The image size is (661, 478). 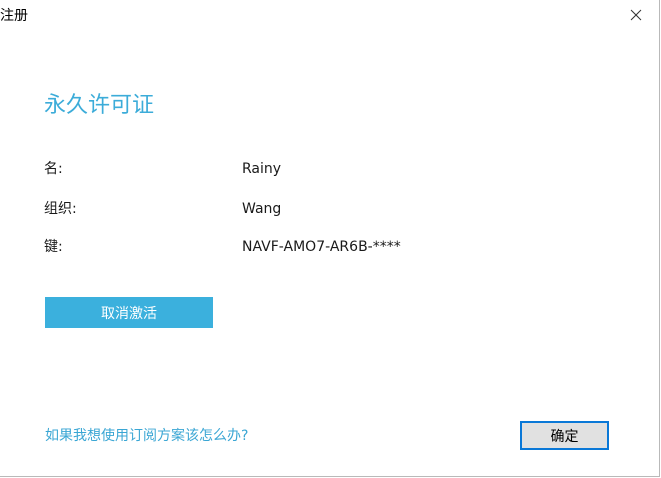 I want to click on deactivate-button: 取消激活, so click(x=129, y=312).